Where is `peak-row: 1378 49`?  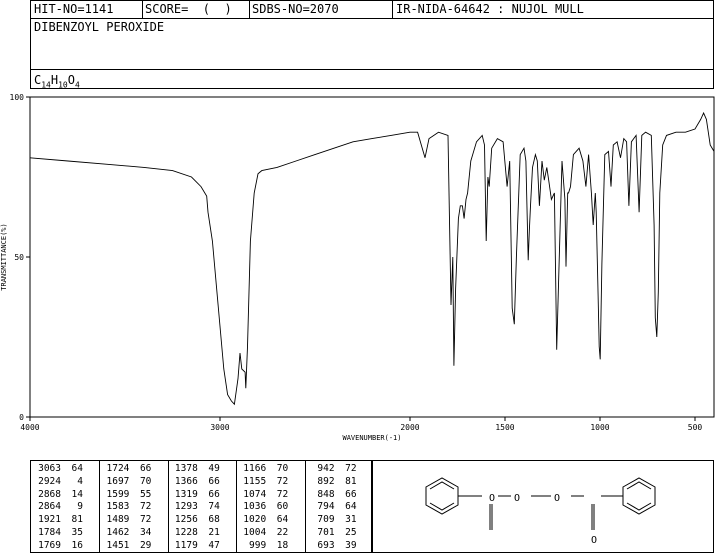 peak-row: 1378 49 is located at coordinates (195, 469).